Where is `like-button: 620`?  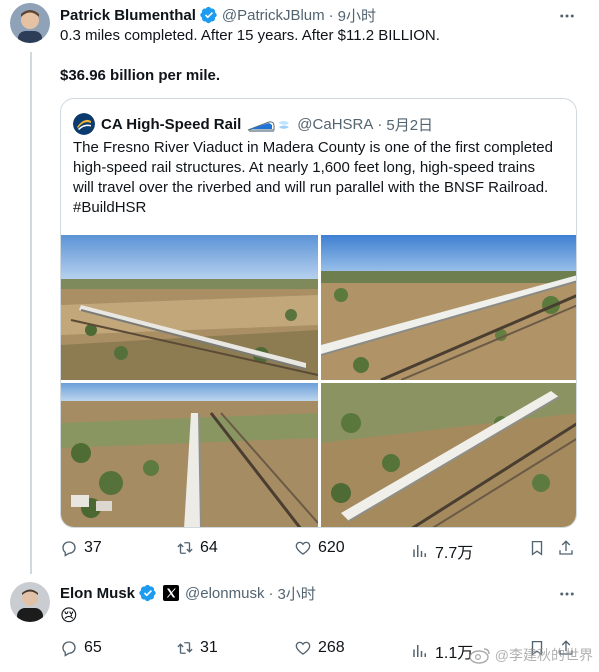
like-button: 620 is located at coordinates (319, 548).